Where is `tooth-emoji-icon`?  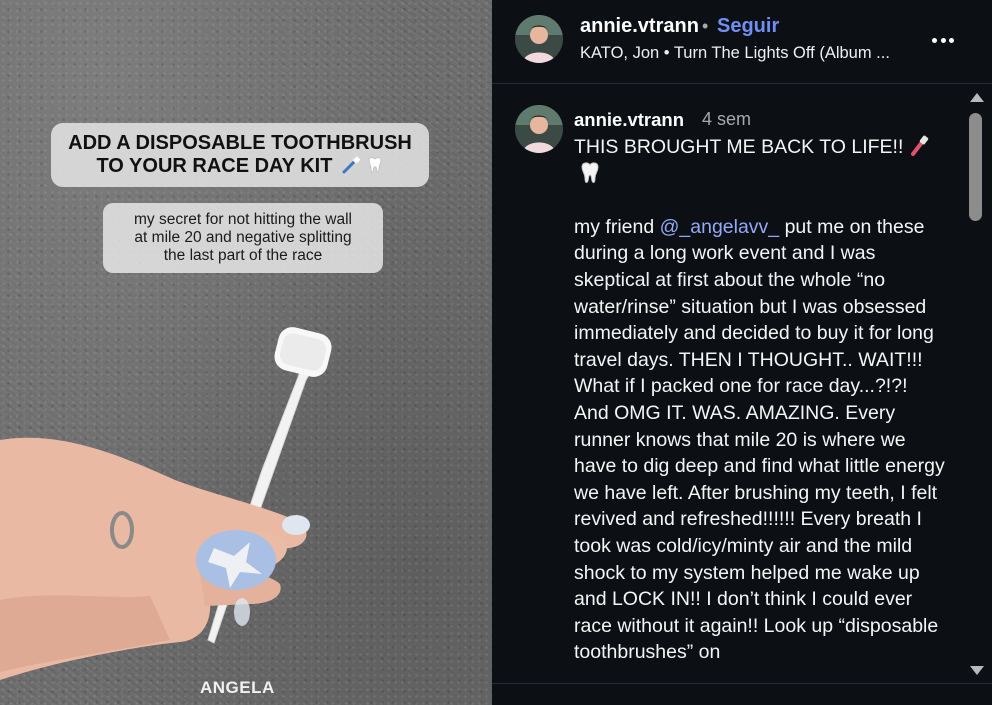
tooth-emoji-icon is located at coordinates (590, 172).